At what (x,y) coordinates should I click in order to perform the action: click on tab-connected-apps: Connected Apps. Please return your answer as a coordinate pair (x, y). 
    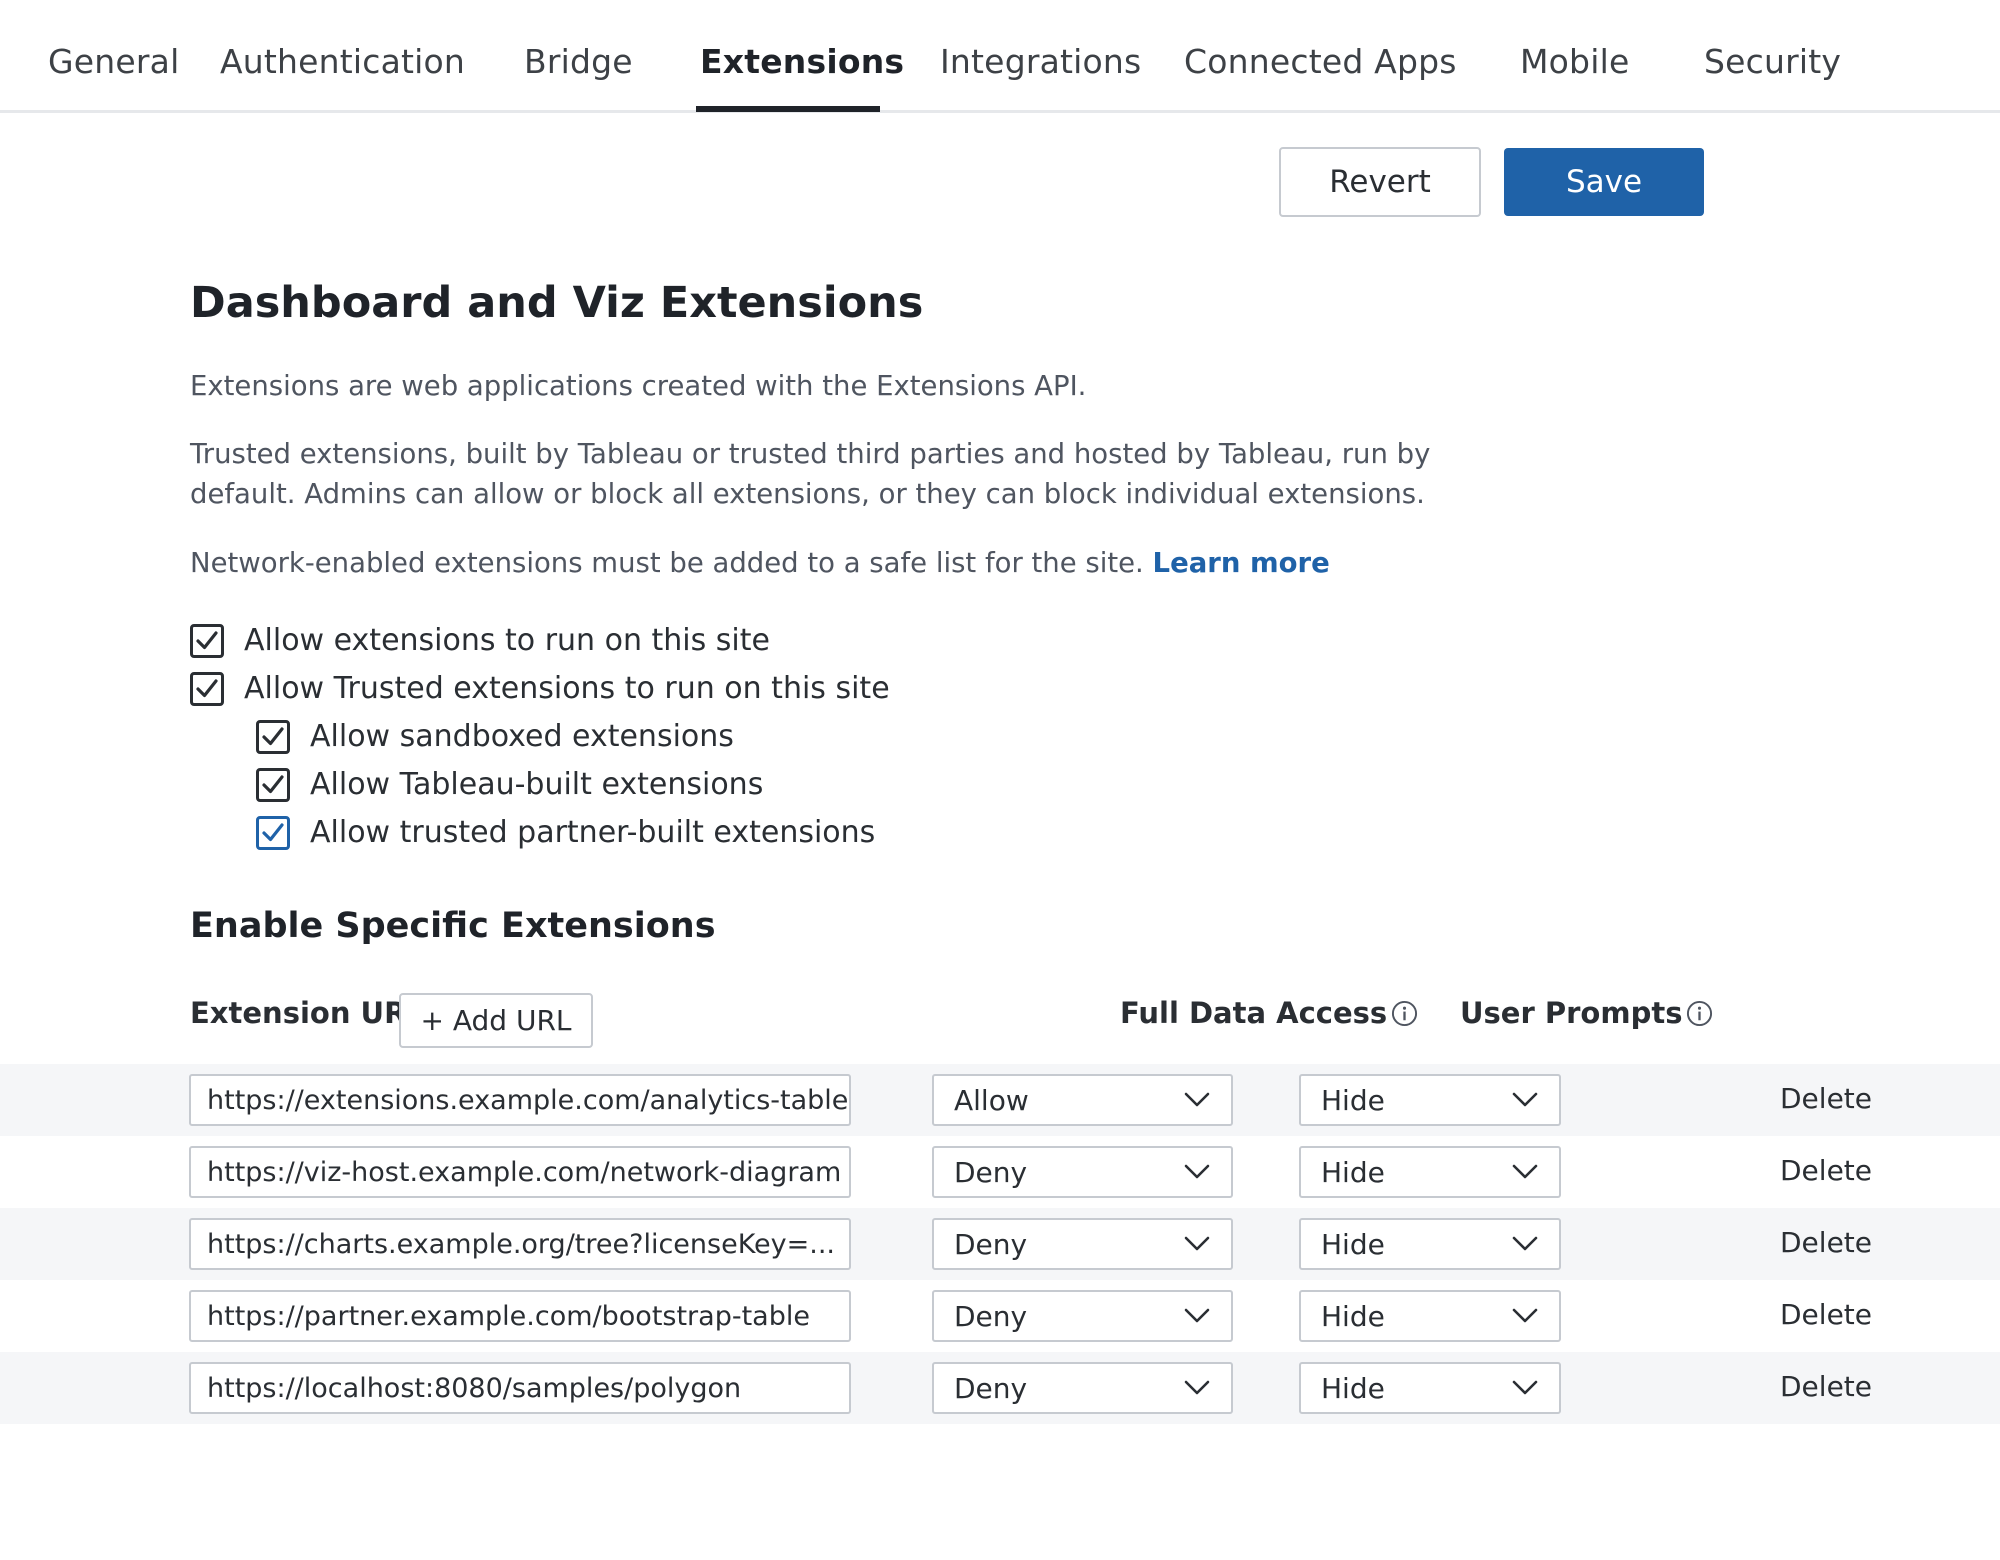
    Looking at the image, I should click on (1320, 61).